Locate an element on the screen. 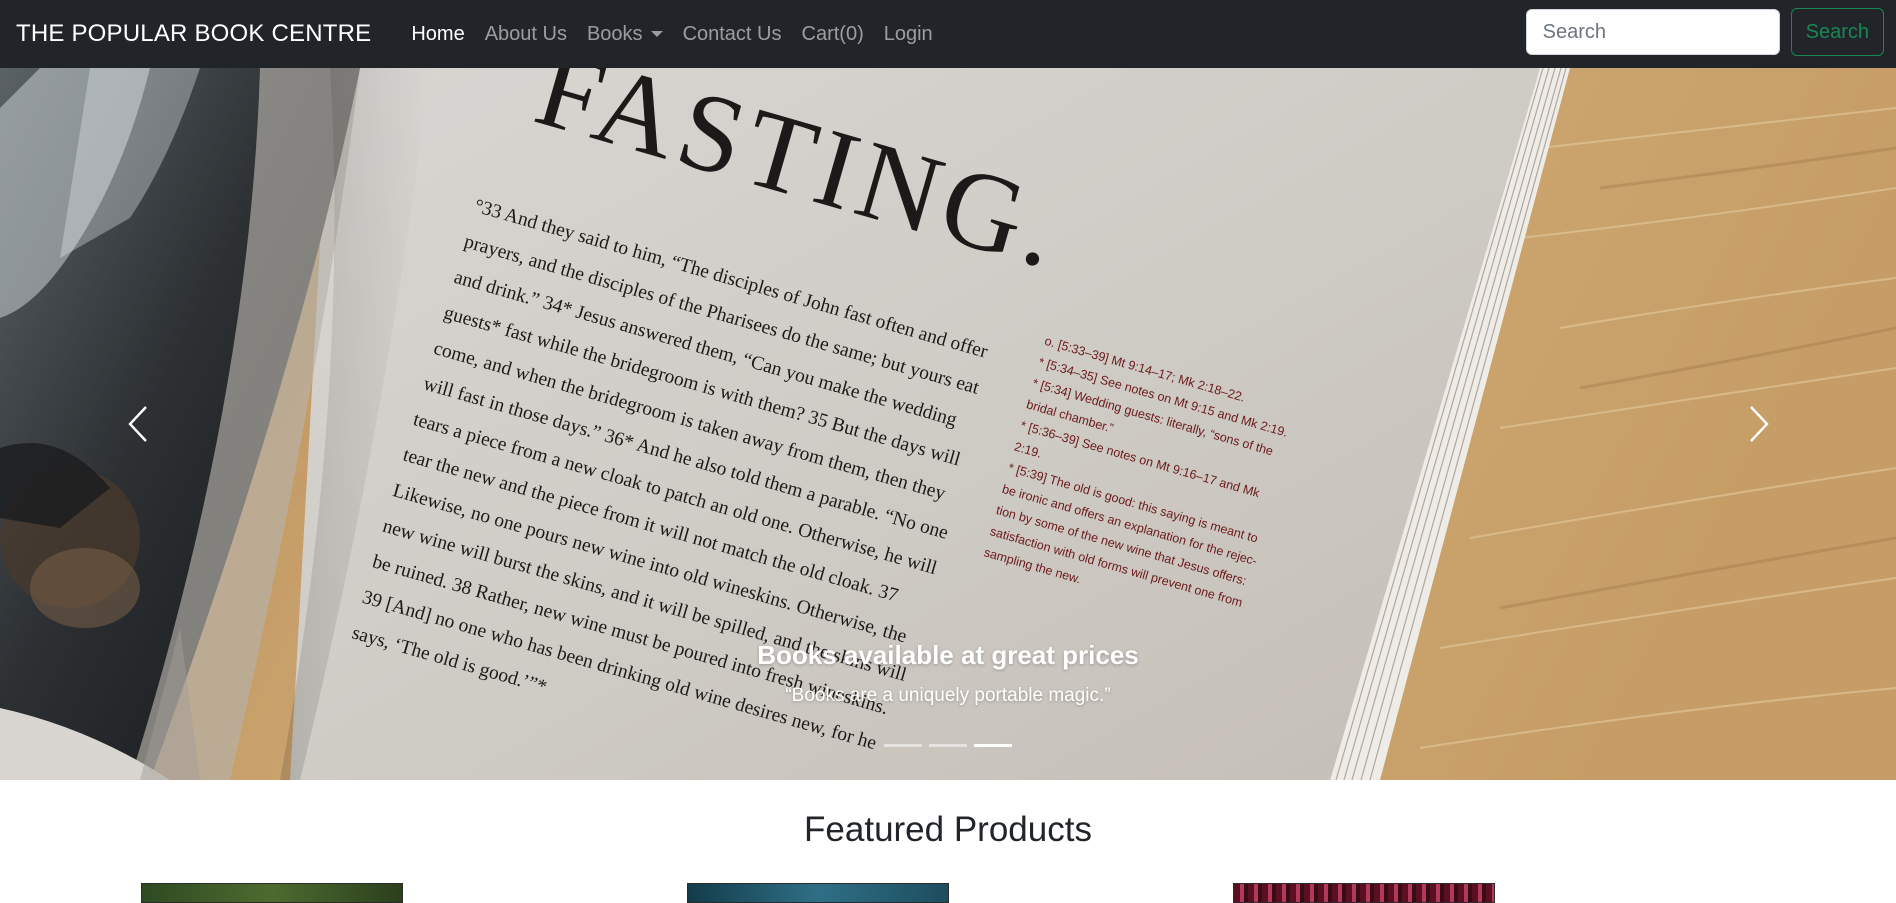 The width and height of the screenshot is (1896, 903). nav-about-link: About Us is located at coordinates (526, 34).